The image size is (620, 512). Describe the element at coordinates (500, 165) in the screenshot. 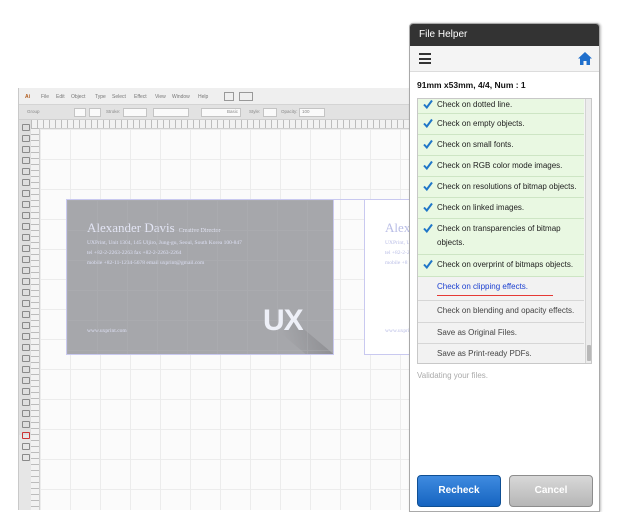

I see `check-item-label: Check on RGB color mode images.` at that location.